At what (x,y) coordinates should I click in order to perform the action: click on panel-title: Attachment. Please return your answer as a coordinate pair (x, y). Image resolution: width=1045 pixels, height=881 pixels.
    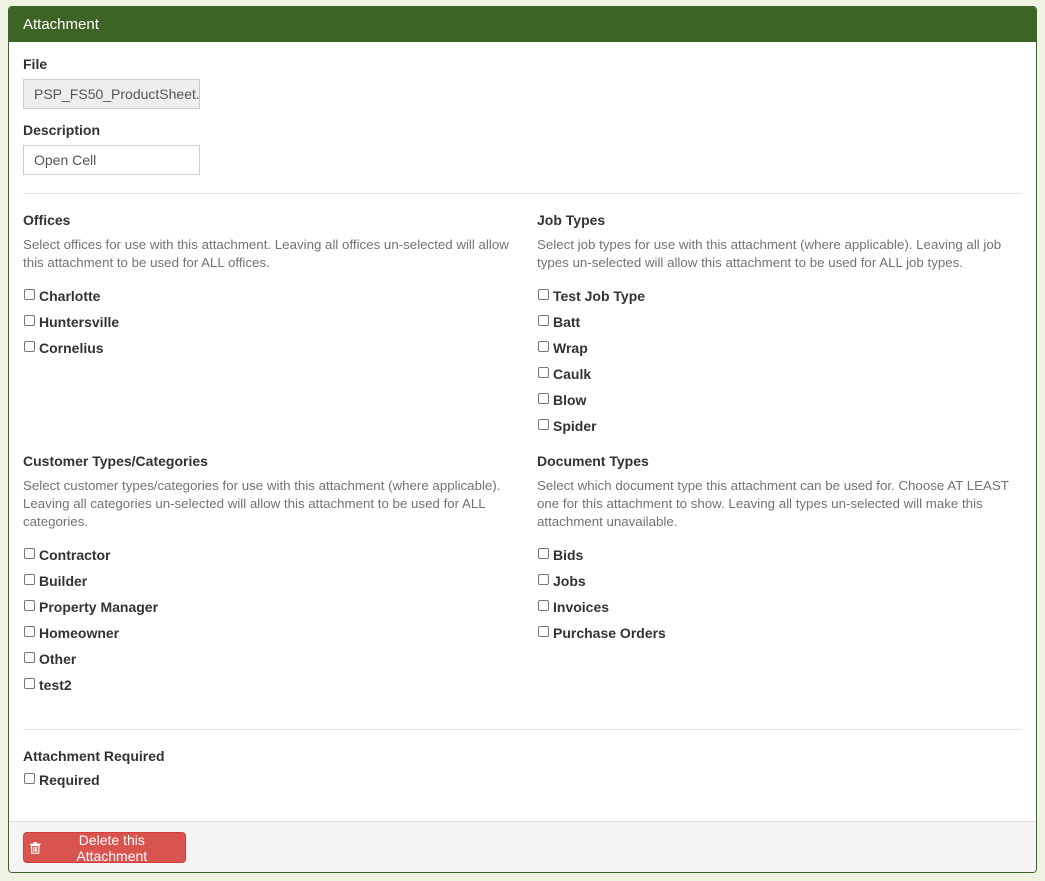
    Looking at the image, I should click on (522, 24).